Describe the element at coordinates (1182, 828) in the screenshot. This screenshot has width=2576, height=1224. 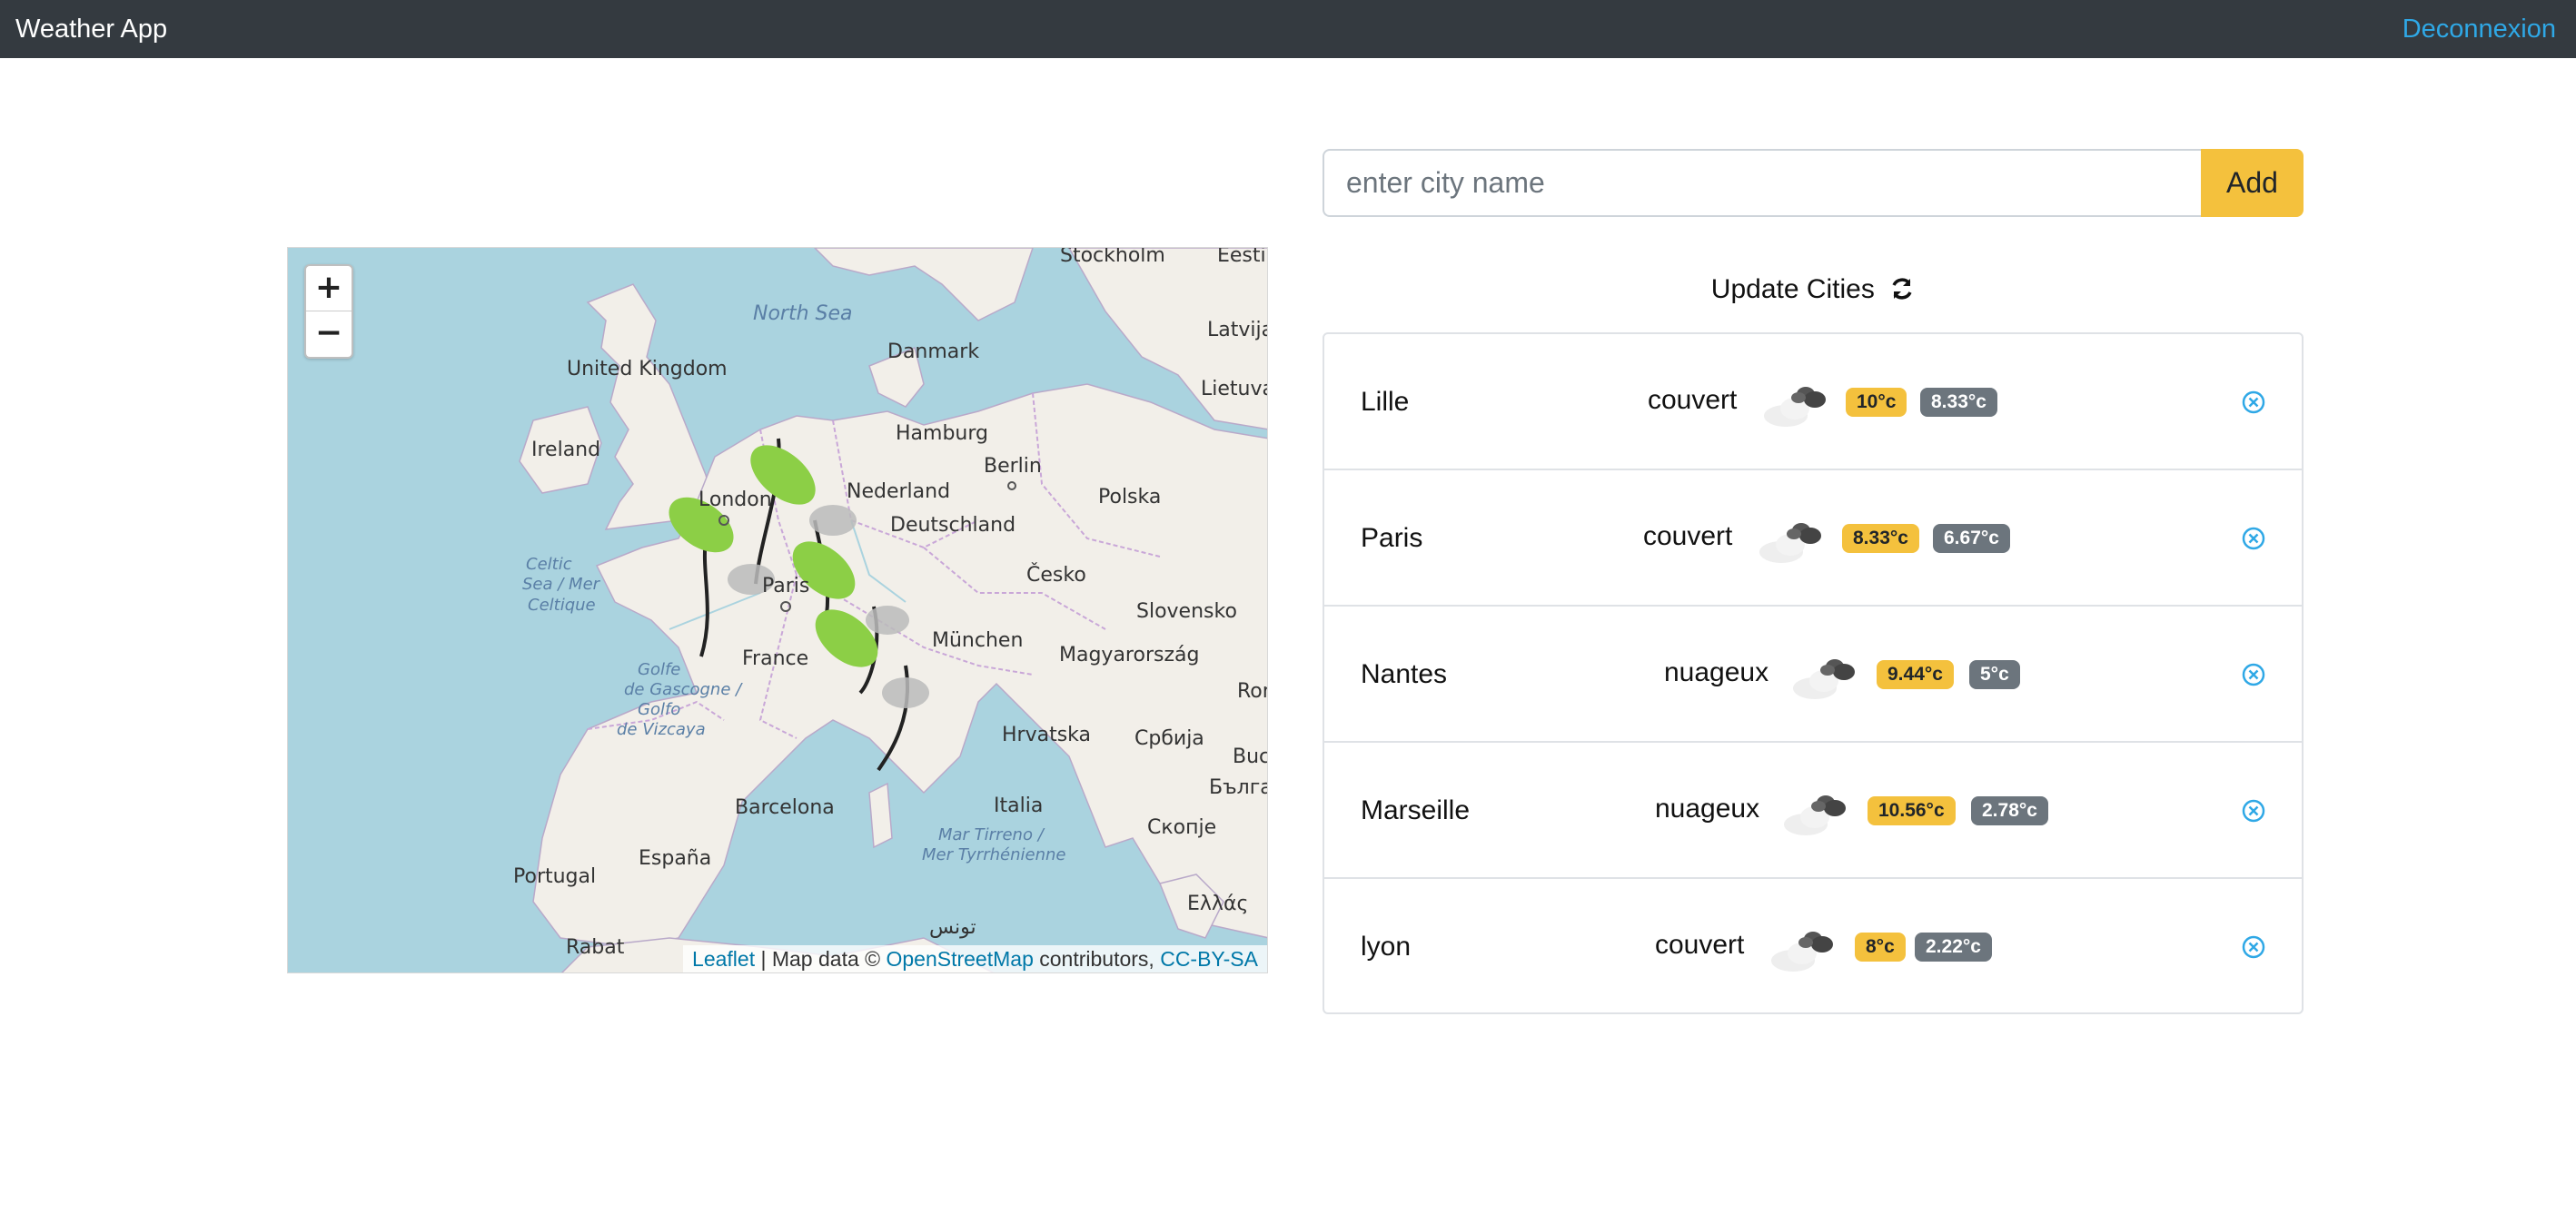
I see `map-label: Скопје` at that location.